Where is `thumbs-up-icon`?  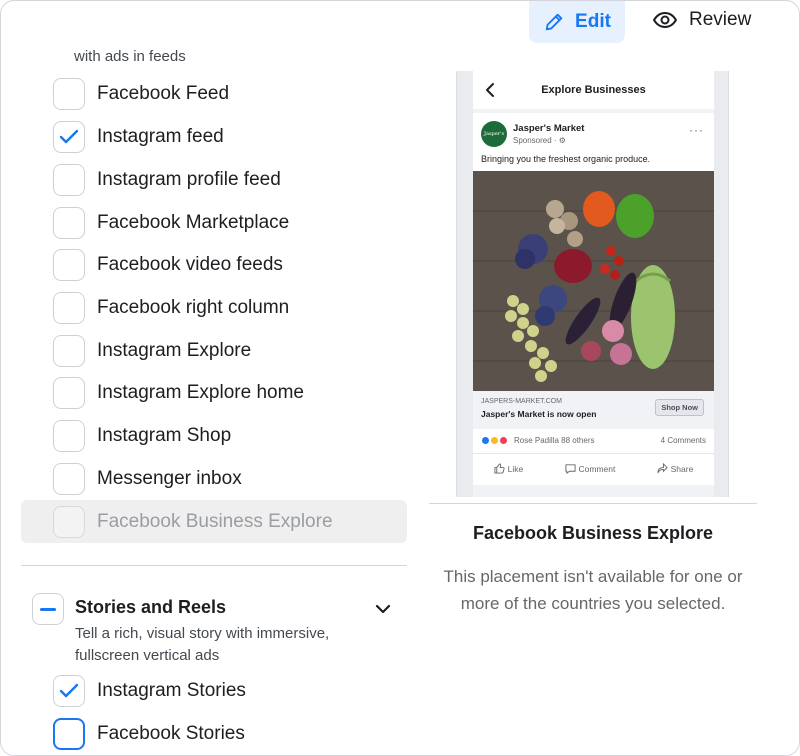
thumbs-up-icon is located at coordinates (499, 468).